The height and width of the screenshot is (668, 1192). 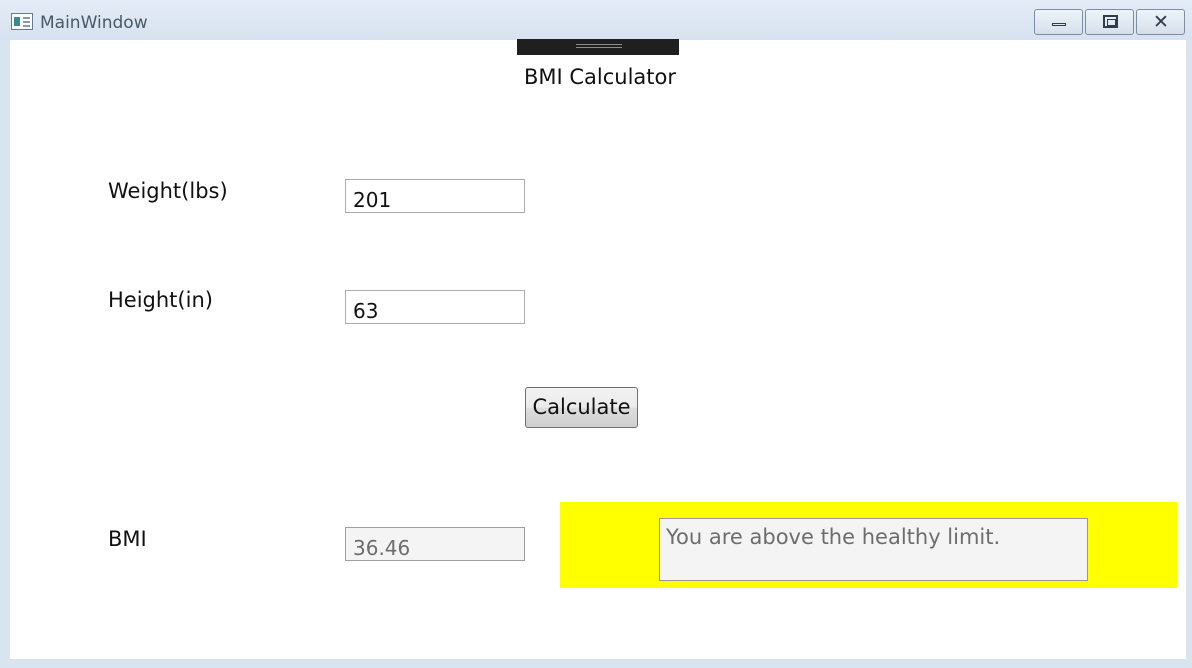 What do you see at coordinates (435, 544) in the screenshot?
I see `bmi-result-field: 36.46` at bounding box center [435, 544].